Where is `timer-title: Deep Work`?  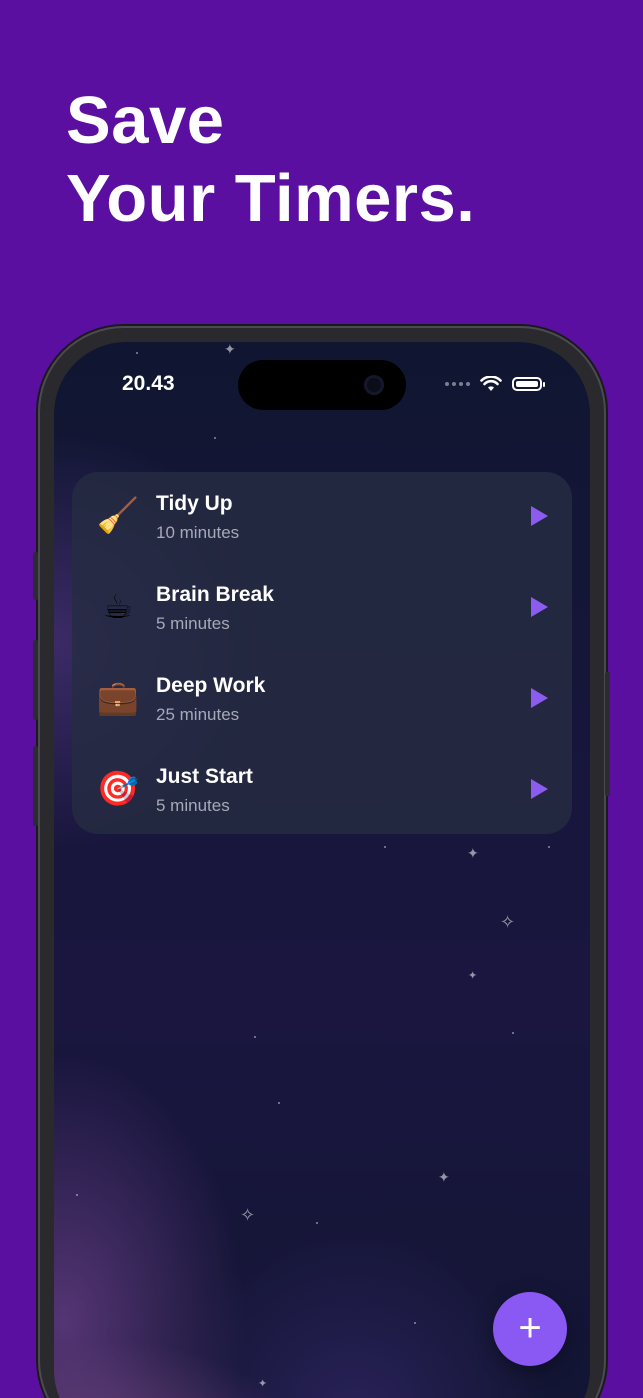
timer-title: Deep Work is located at coordinates (211, 685).